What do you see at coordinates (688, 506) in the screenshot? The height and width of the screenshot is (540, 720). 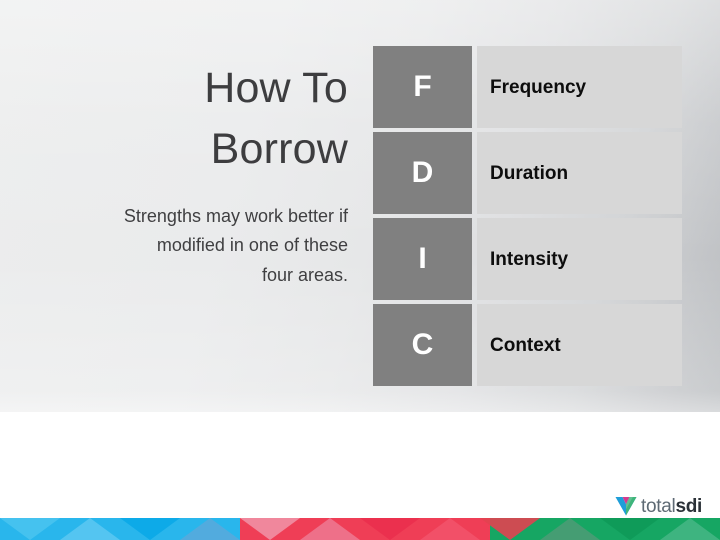 I see `logo-text-sdi: sdi` at bounding box center [688, 506].